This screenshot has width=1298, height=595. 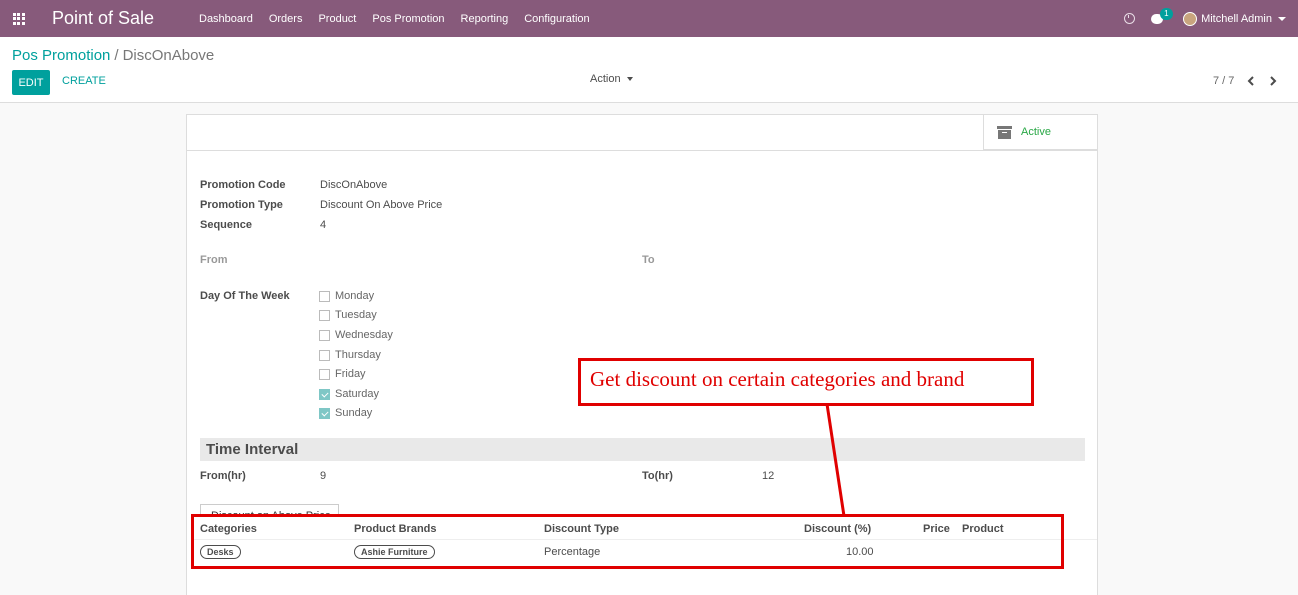 I want to click on promotion-code-value: DiscOnAbove, so click(x=354, y=185).